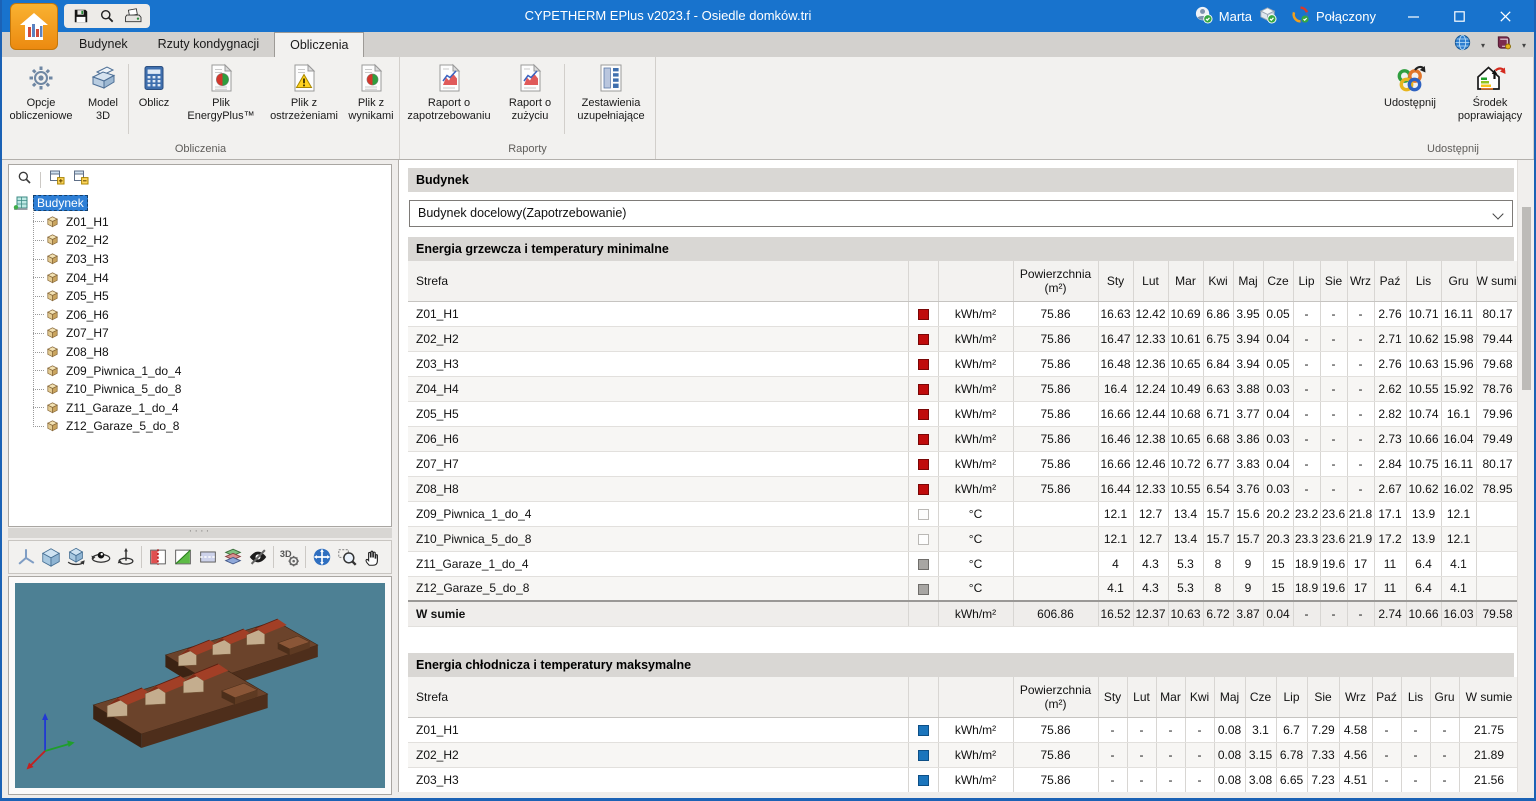  I want to click on tab-rzuty-kondygnacji: Rzuty kondygnacji, so click(208, 44).